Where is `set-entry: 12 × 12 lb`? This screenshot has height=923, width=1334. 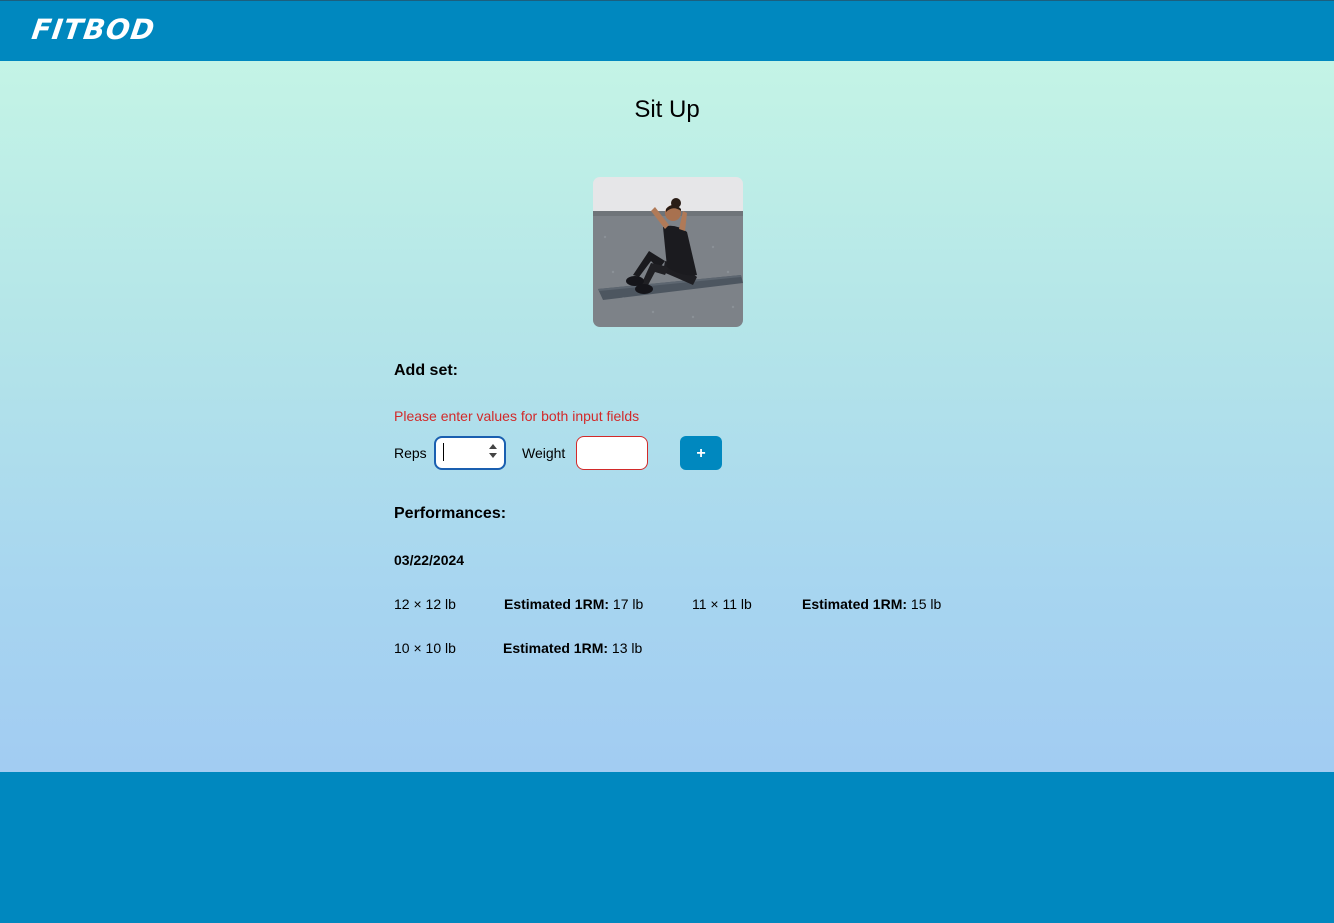 set-entry: 12 × 12 lb is located at coordinates (425, 604).